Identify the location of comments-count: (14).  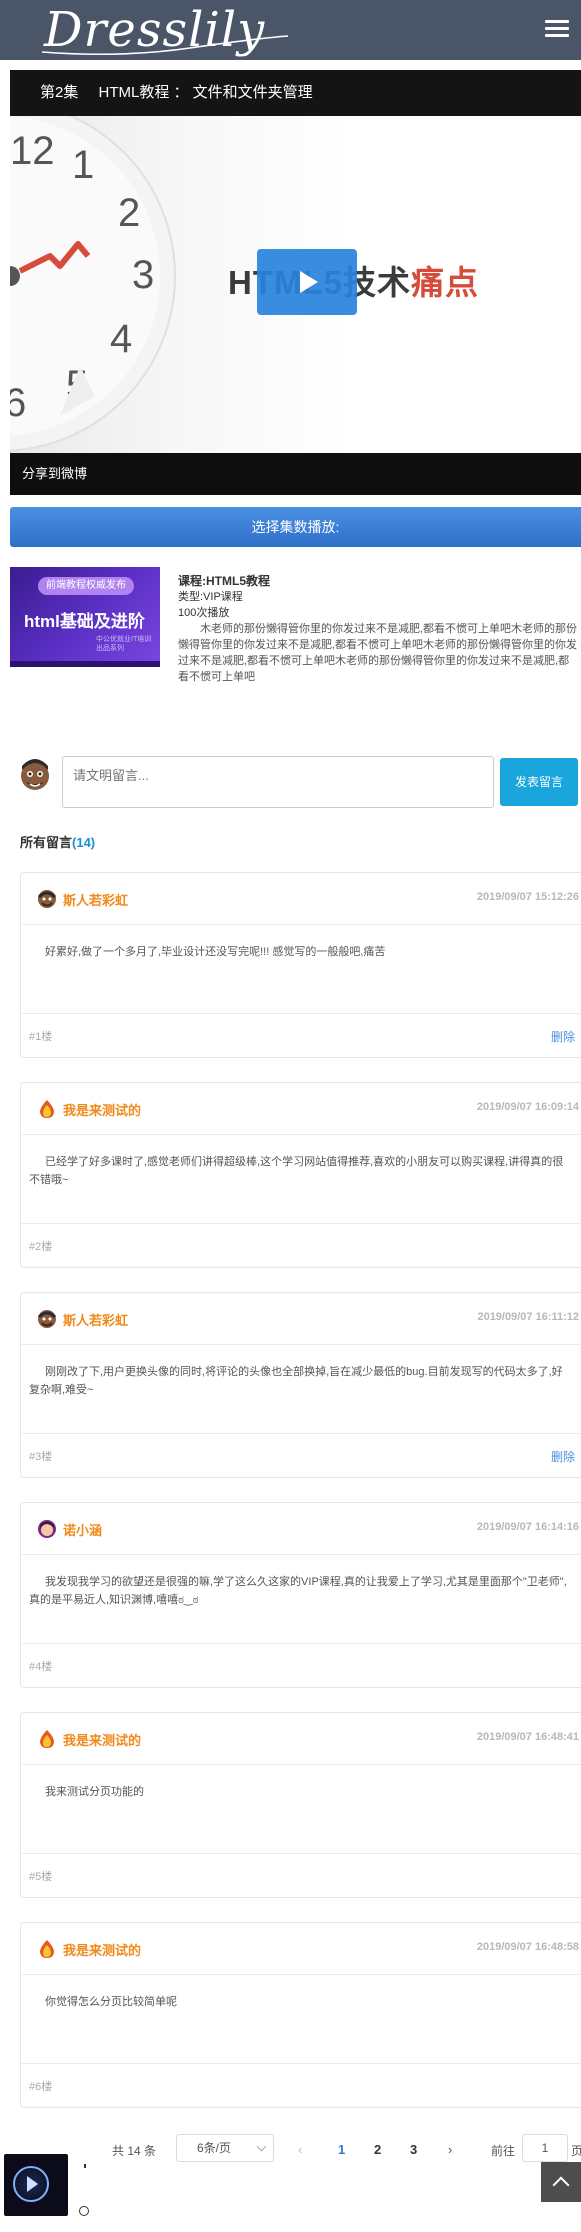
(84, 842).